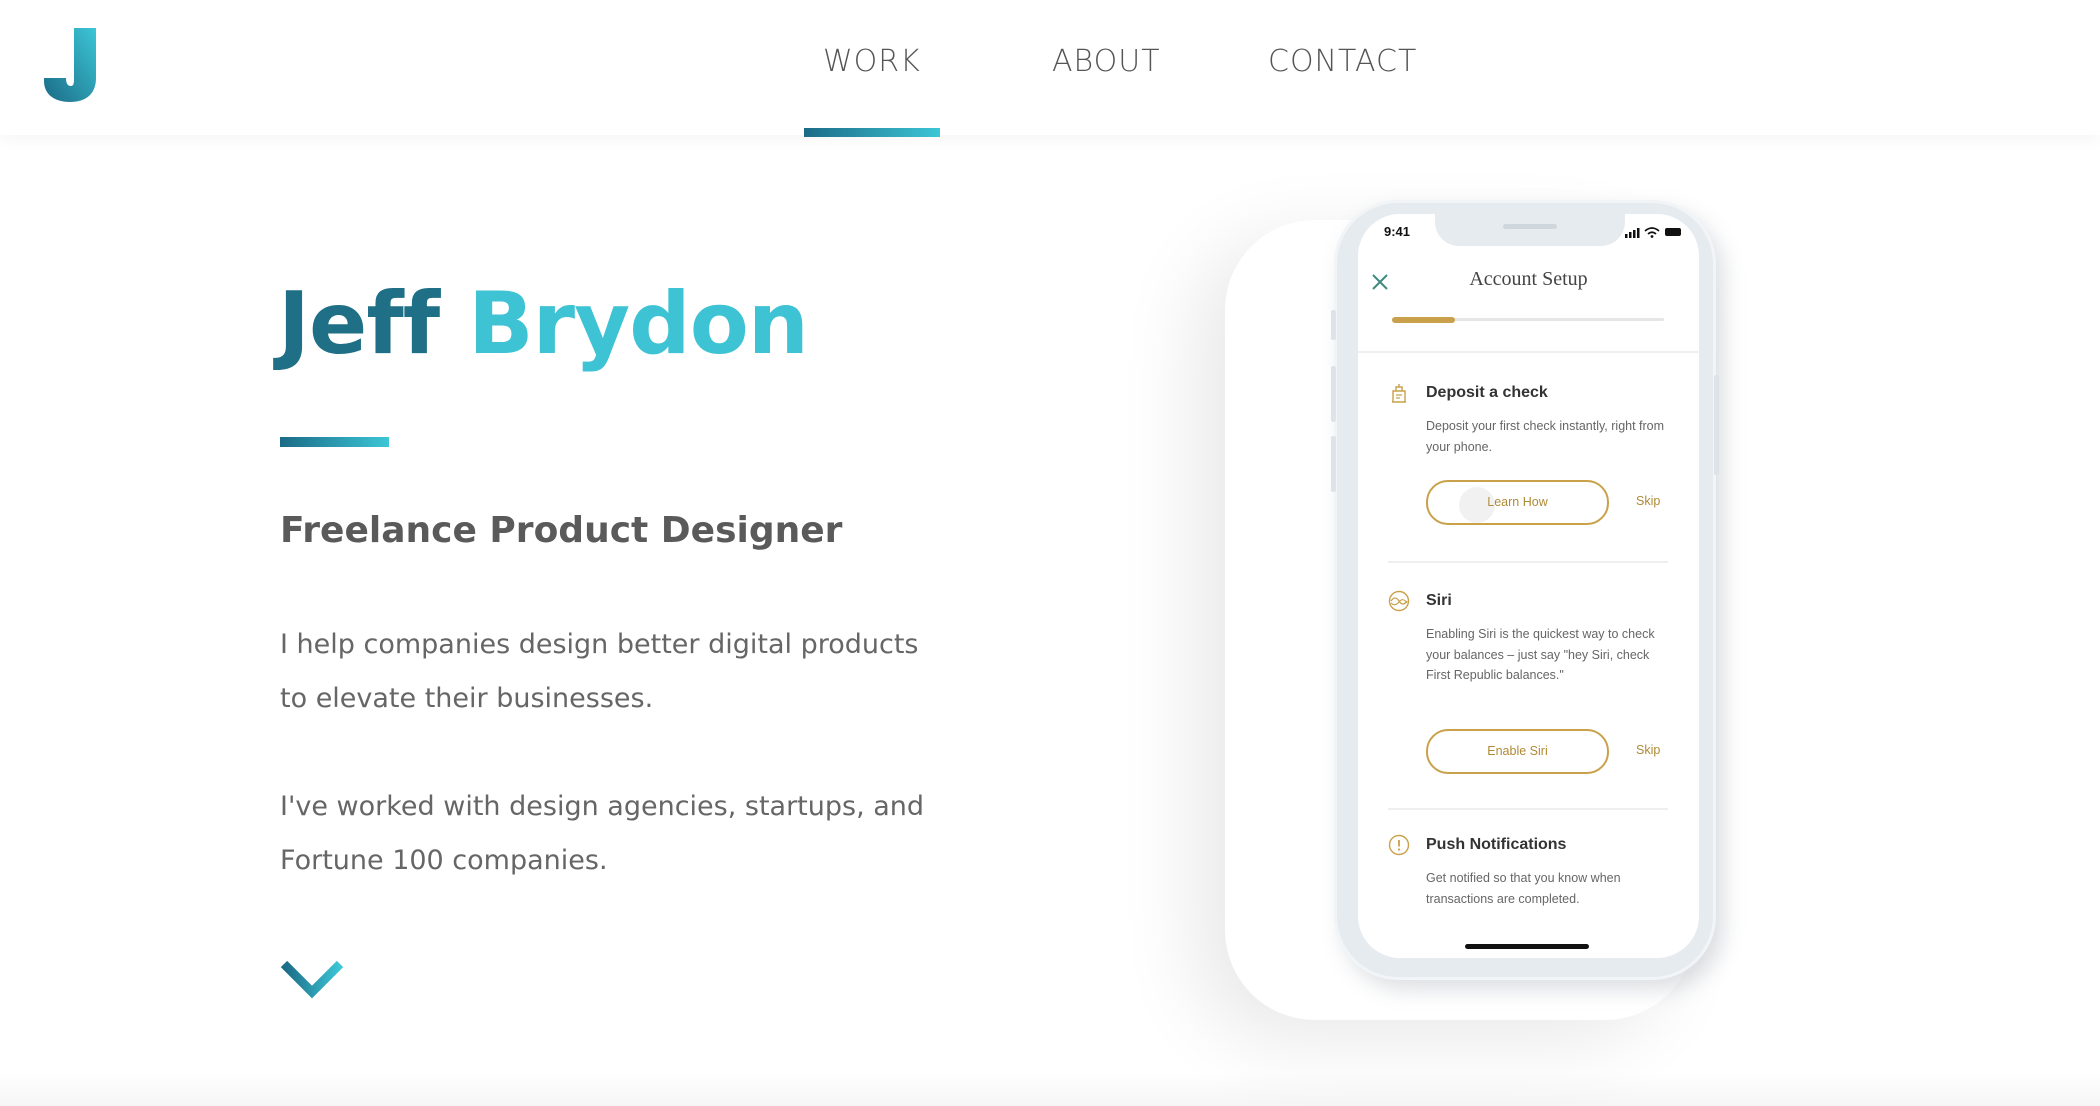  I want to click on hero-subtitle: Freelance Product Designer, so click(561, 530).